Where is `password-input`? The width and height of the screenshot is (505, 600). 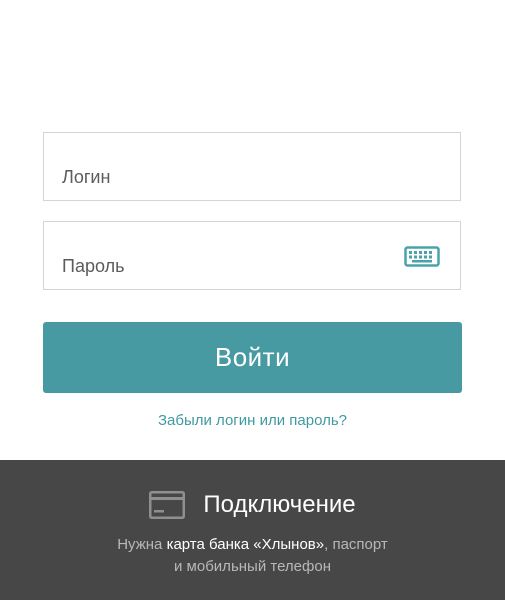 password-input is located at coordinates (232, 266).